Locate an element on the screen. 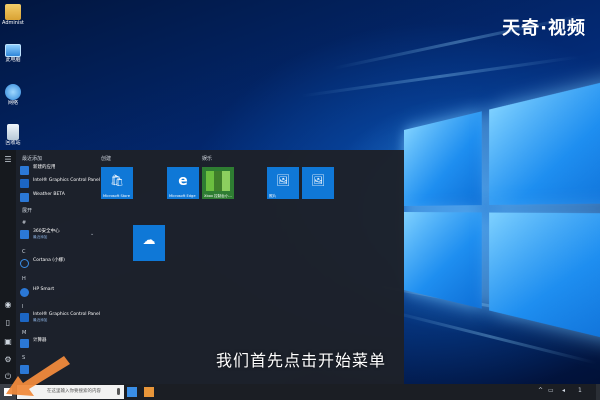 The width and height of the screenshot is (600, 400). list-item: Weather BETA is located at coordinates (60, 198).